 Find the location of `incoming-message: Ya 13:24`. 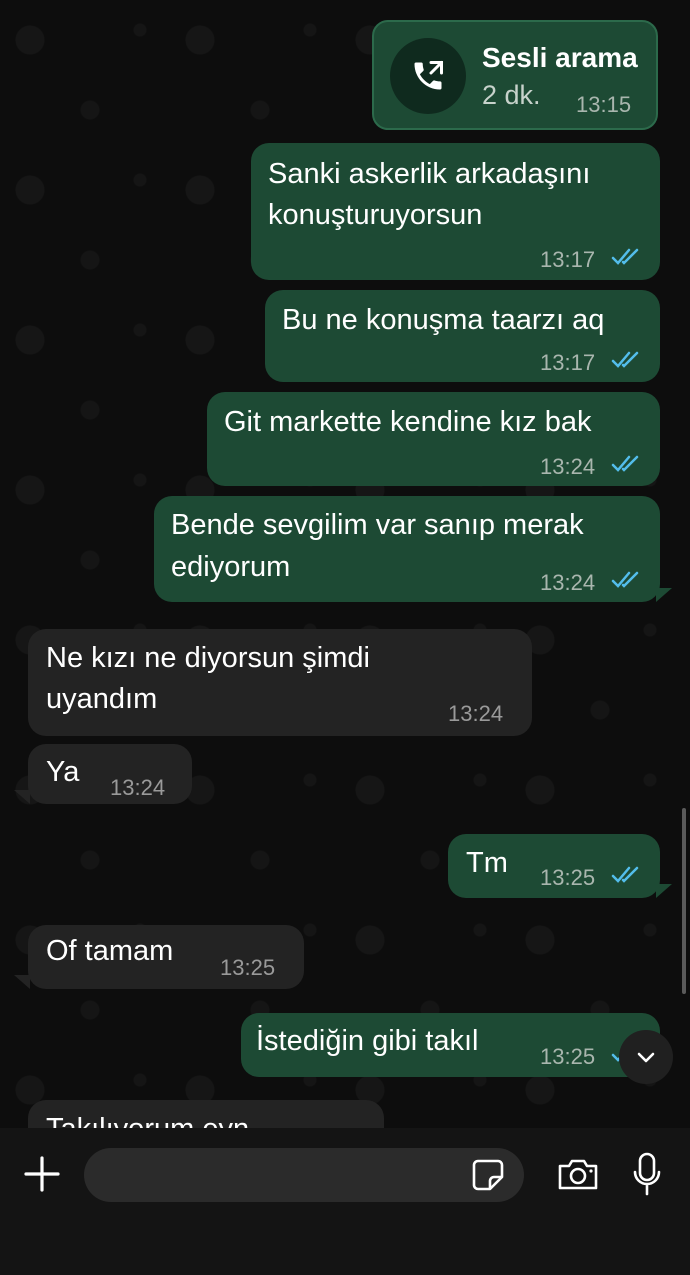

incoming-message: Ya 13:24 is located at coordinates (110, 774).